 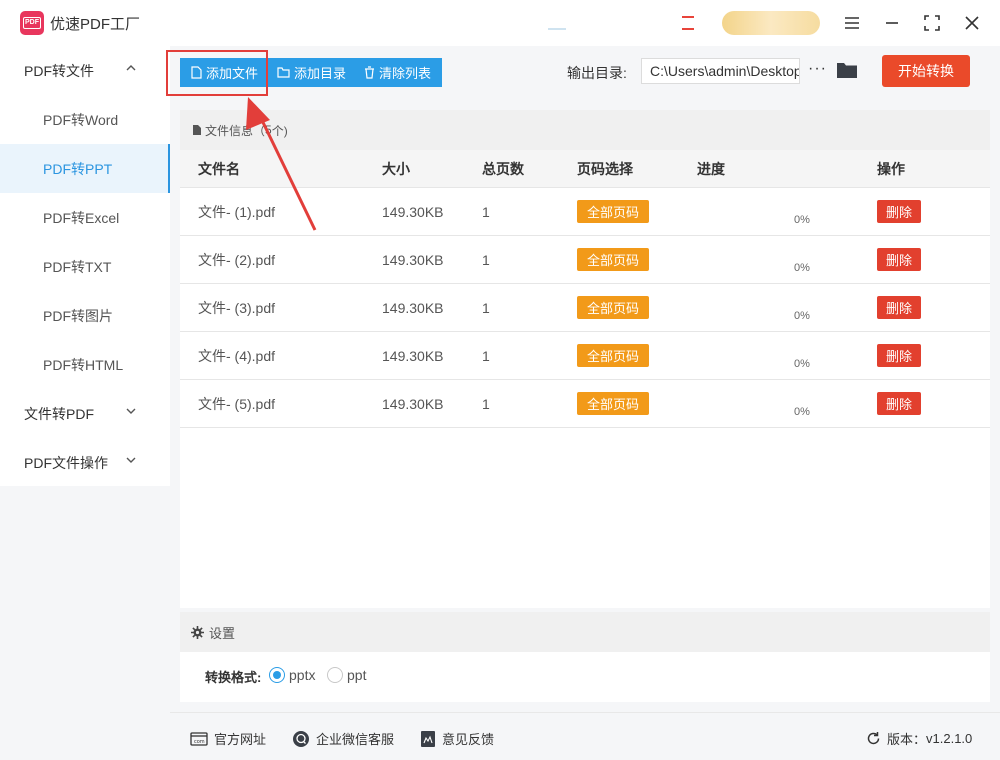 What do you see at coordinates (557, 29) in the screenshot?
I see `decoration-mark` at bounding box center [557, 29].